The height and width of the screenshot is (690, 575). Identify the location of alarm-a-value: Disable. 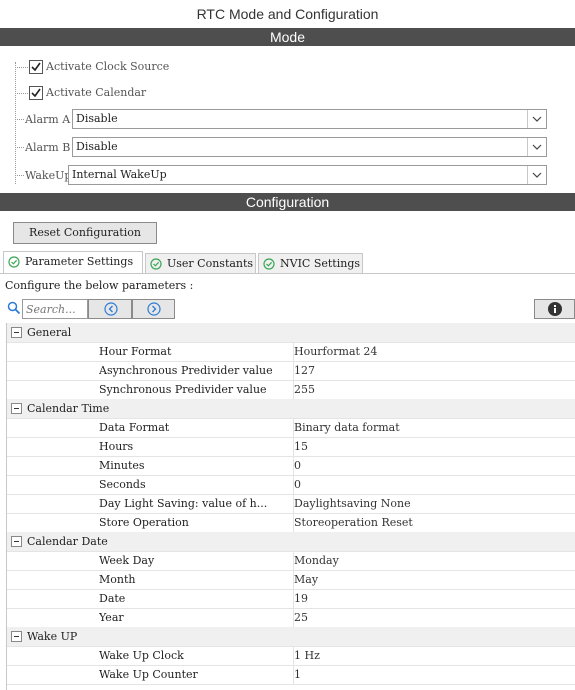
(97, 118).